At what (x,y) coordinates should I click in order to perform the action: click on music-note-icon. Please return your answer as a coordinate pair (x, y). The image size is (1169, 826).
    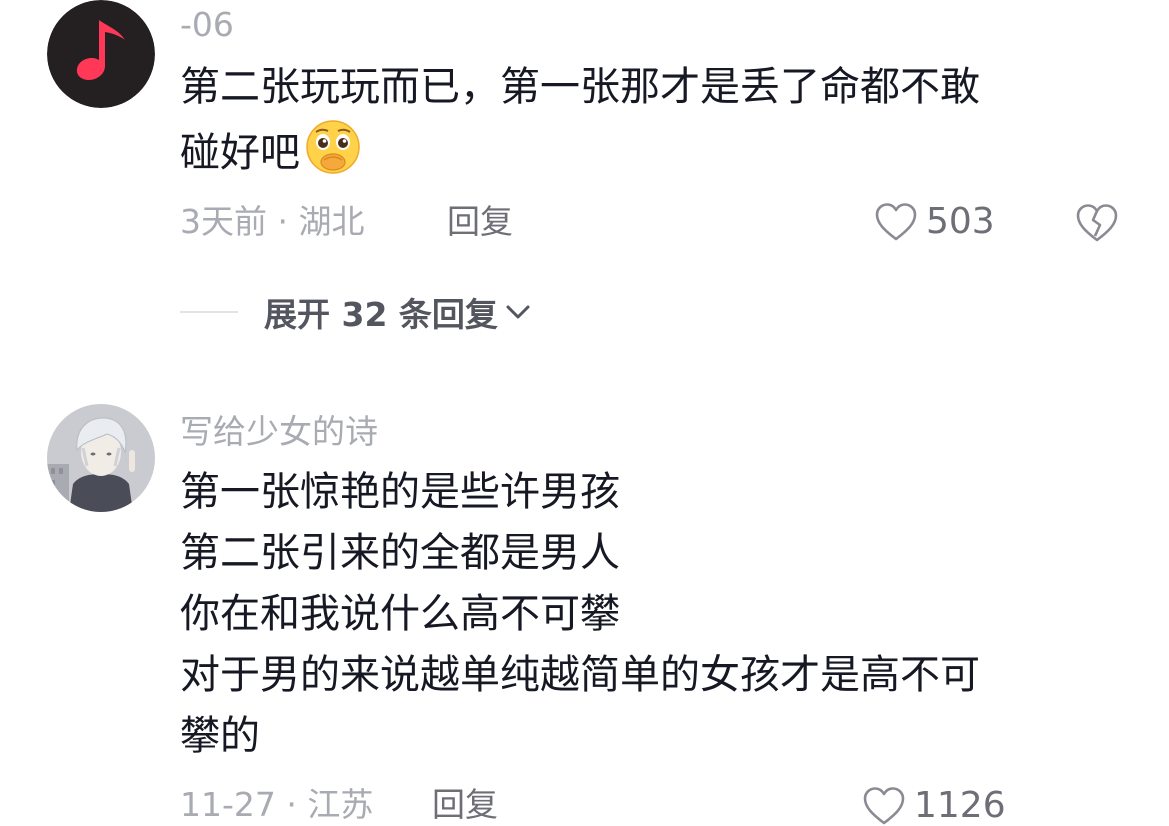
    Looking at the image, I should click on (101, 54).